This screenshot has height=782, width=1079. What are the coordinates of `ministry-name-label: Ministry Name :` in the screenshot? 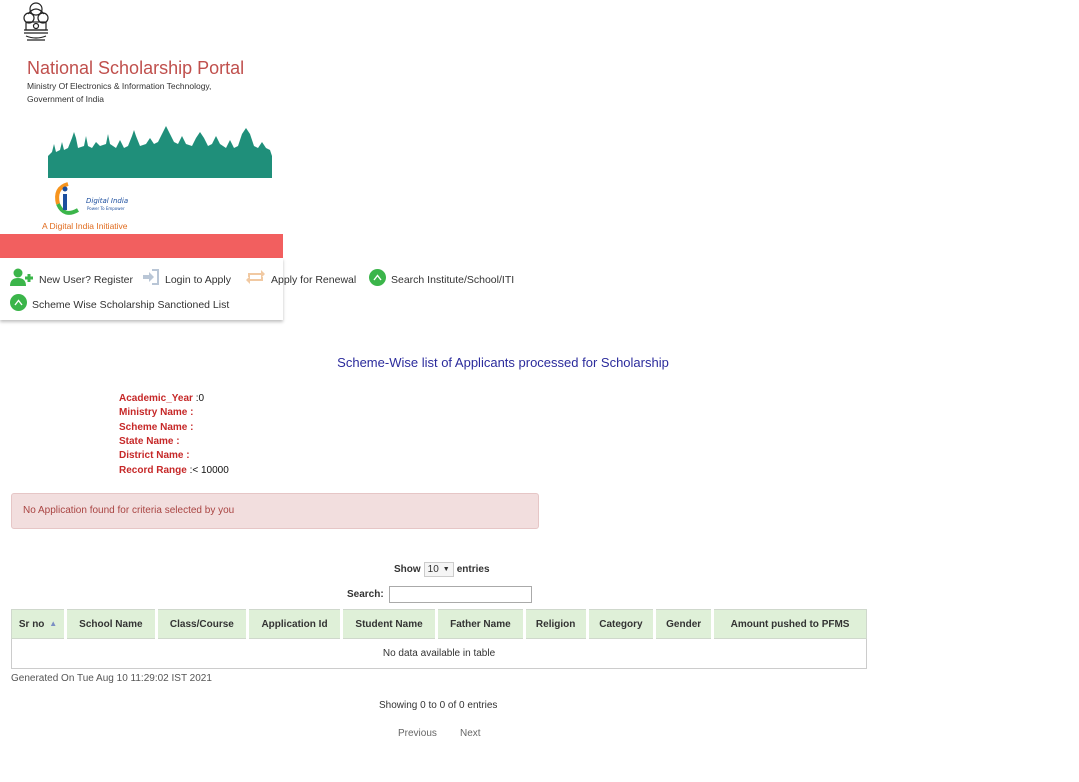 It's located at (156, 412).